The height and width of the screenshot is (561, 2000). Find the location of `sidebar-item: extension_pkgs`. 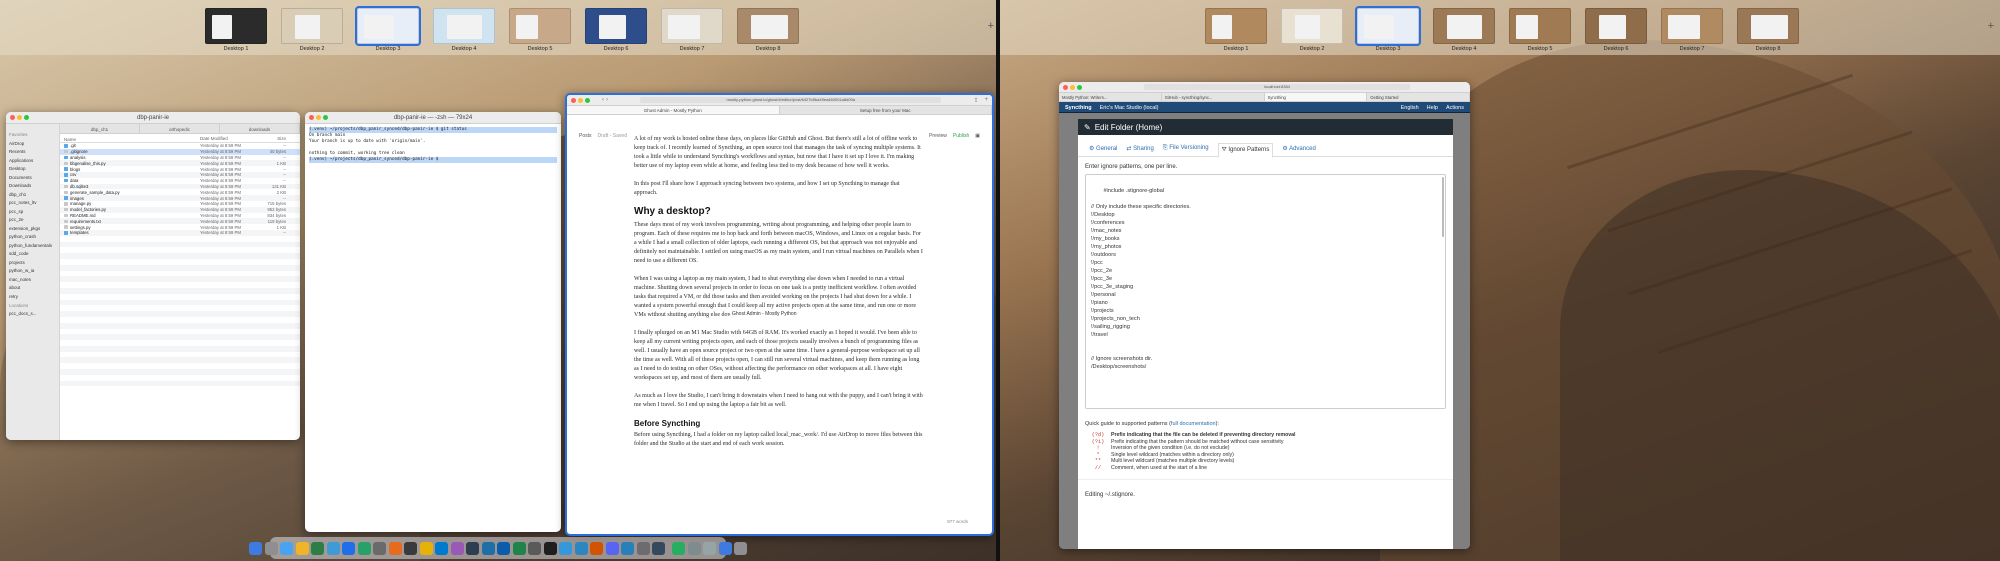

sidebar-item: extension_pkgs is located at coordinates (32, 228).